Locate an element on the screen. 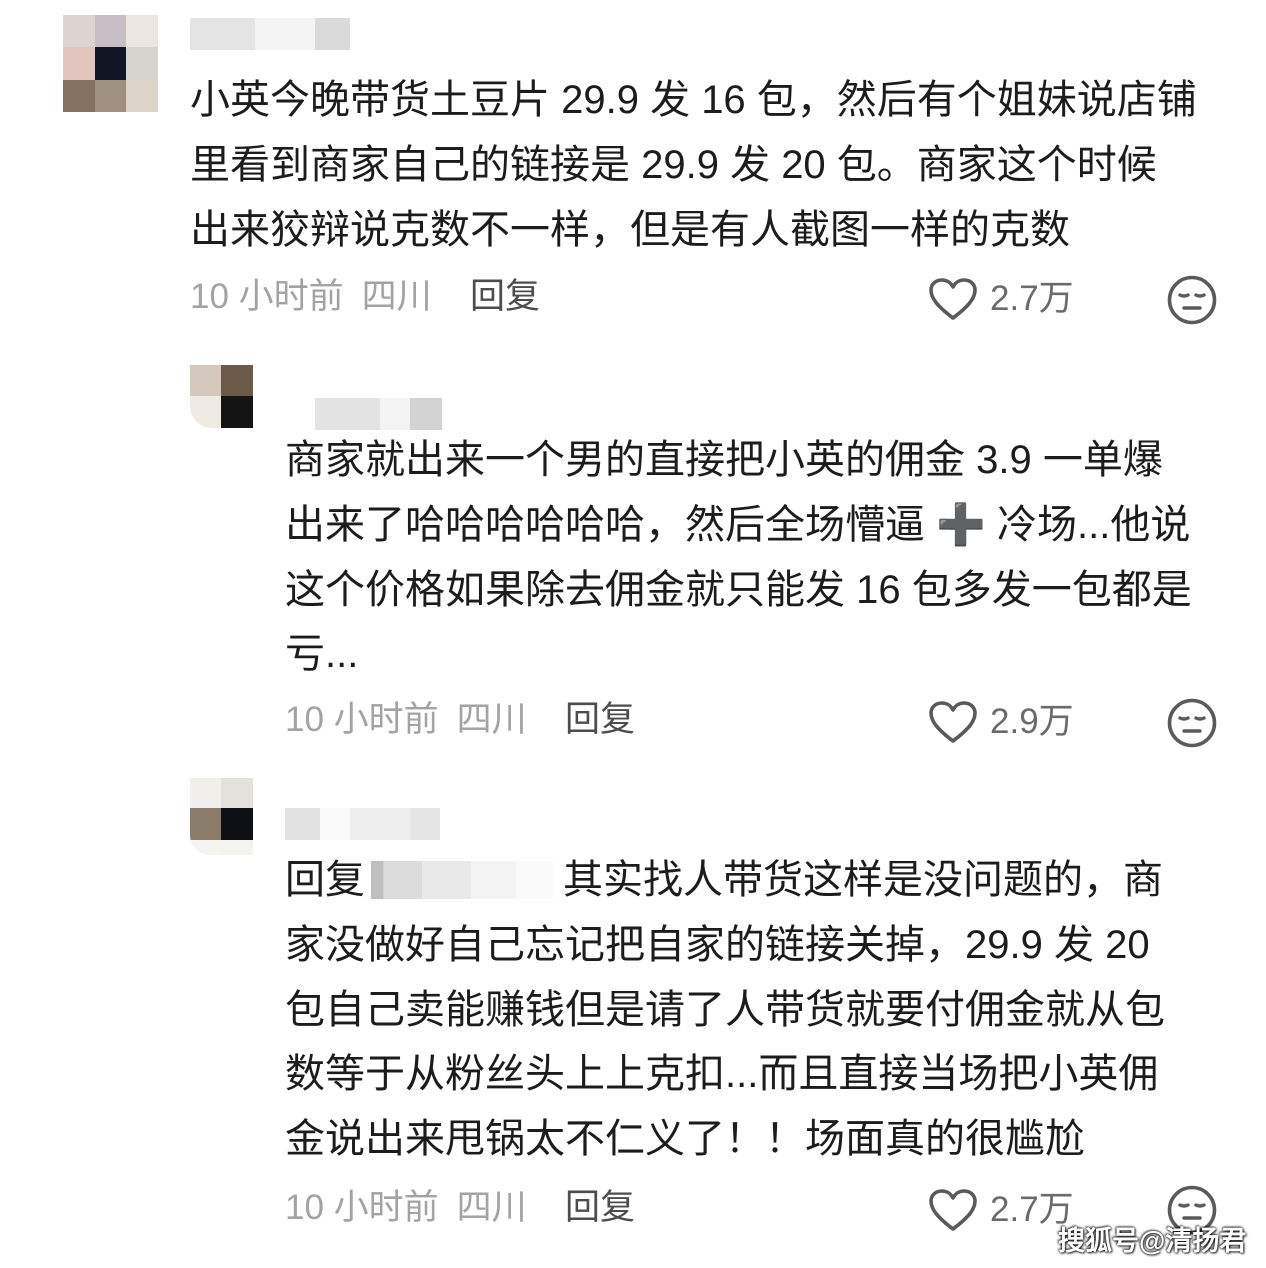  comment-line: 数等于从粉丝头上上克扣...而且直接当场把小英佣 is located at coordinates (722, 1074).